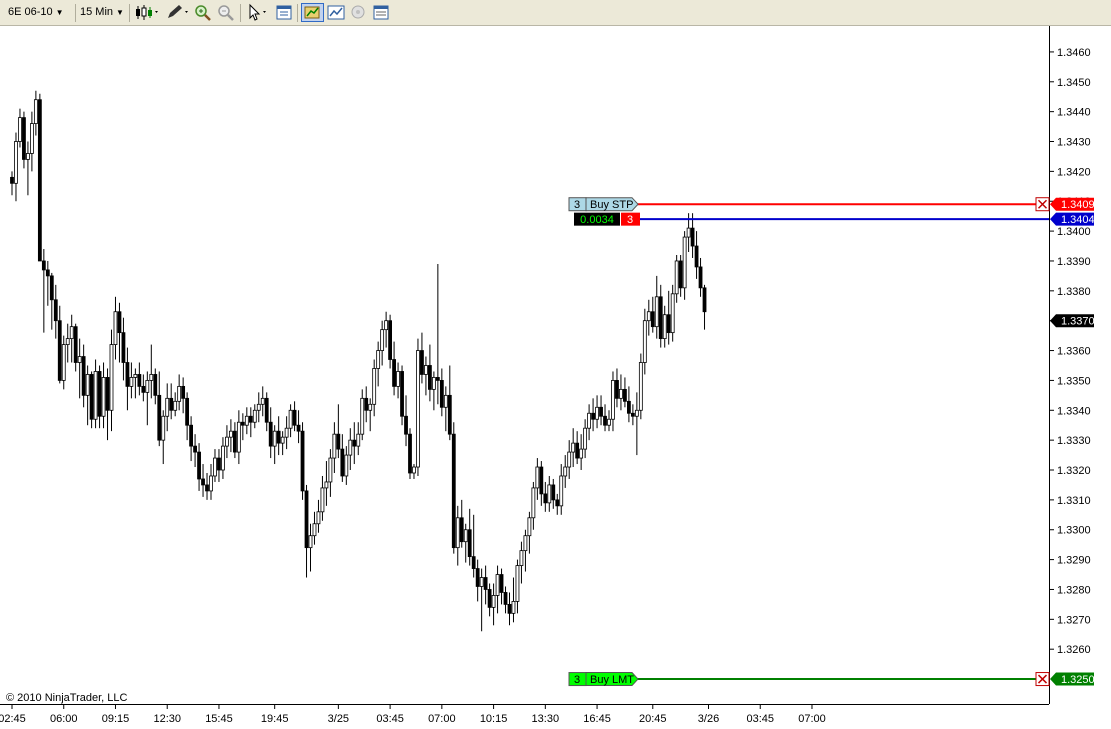  I want to click on instrument-label: 6E 06-10, so click(30, 12).